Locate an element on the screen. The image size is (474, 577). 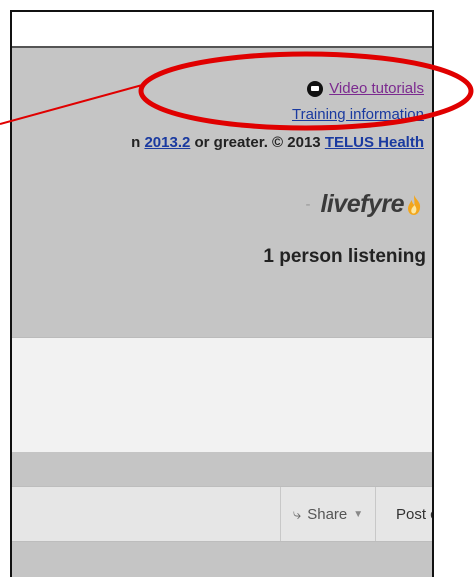
share-label: Share is located at coordinates (327, 514).